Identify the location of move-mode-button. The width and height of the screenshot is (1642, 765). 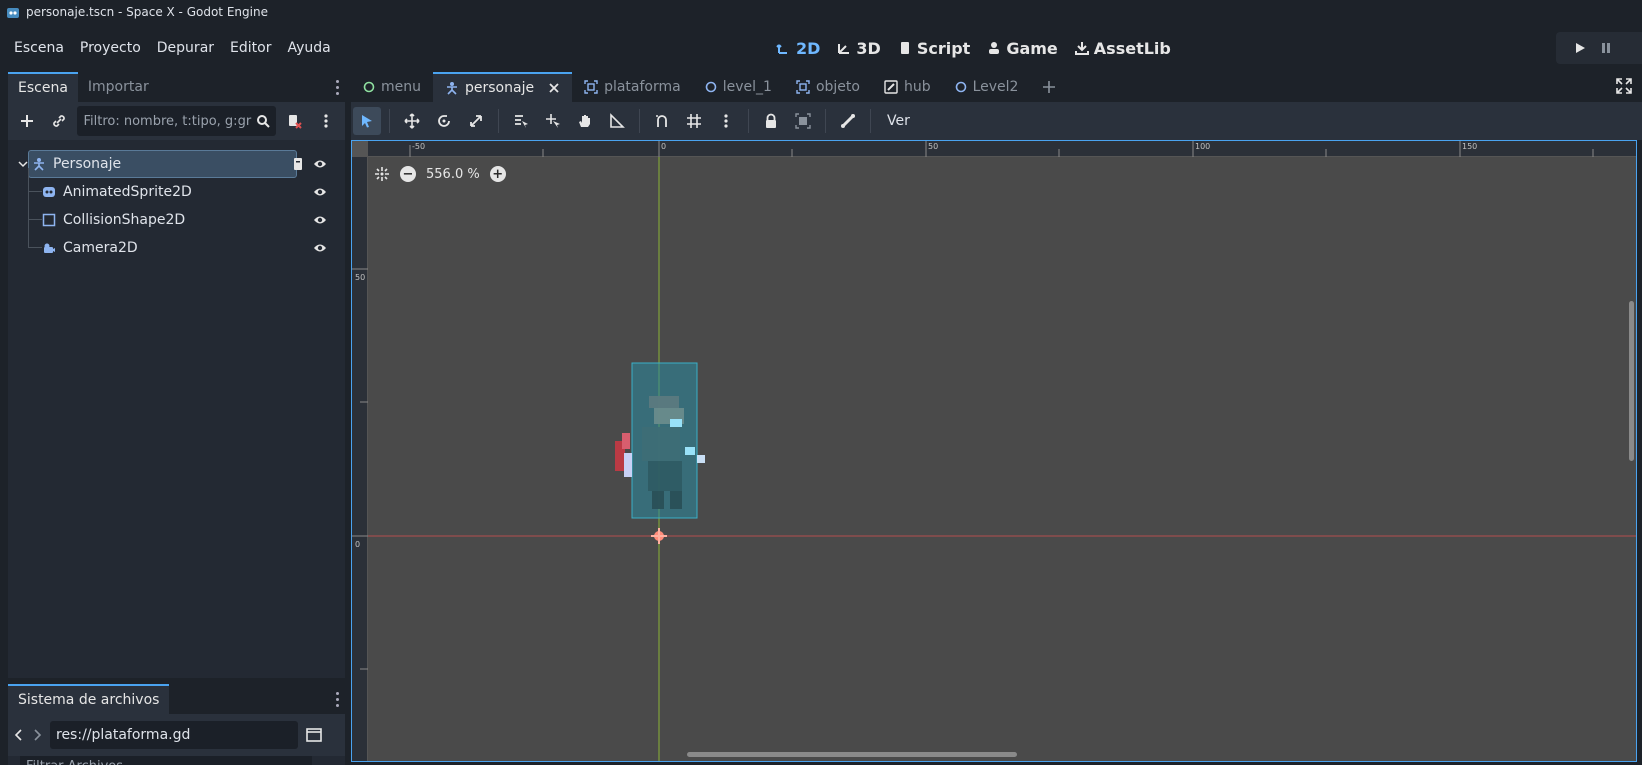
(412, 121).